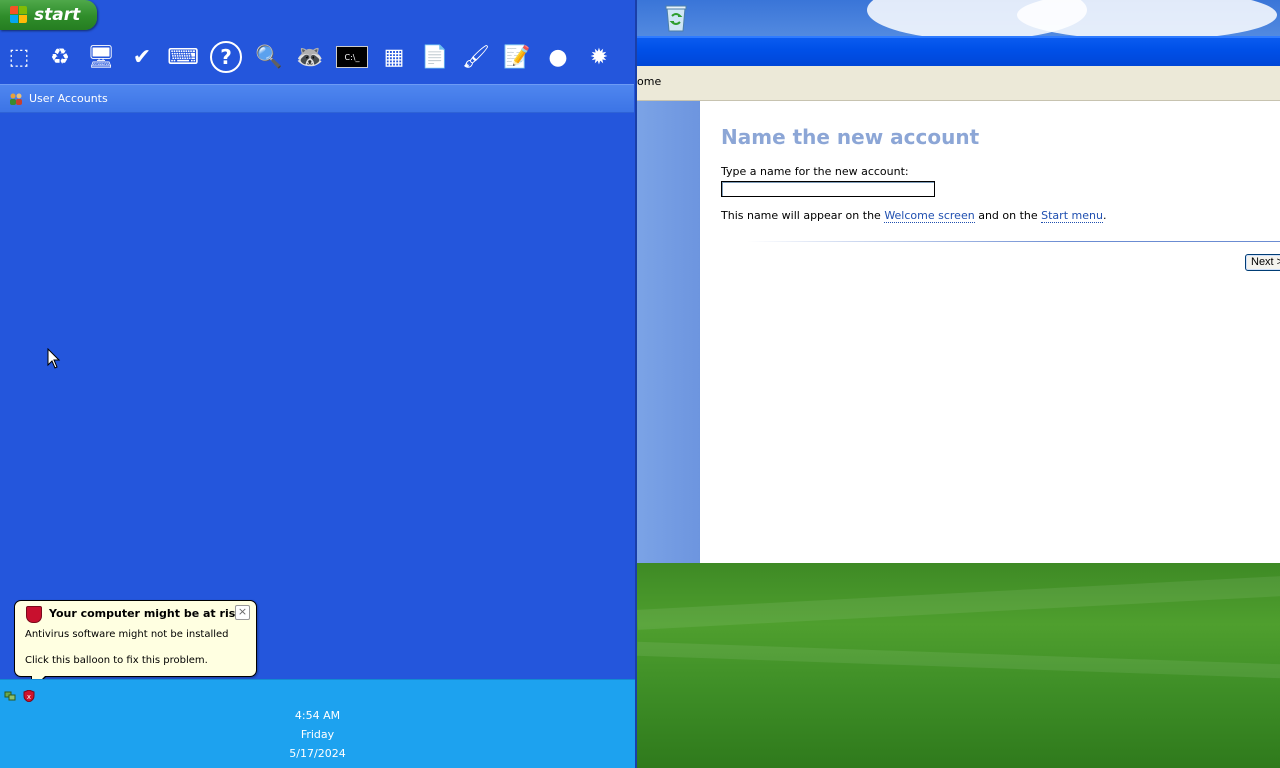 Image resolution: width=1280 pixels, height=768 pixels. I want to click on balloon-title: Your computer might be at risk, so click(146, 613).